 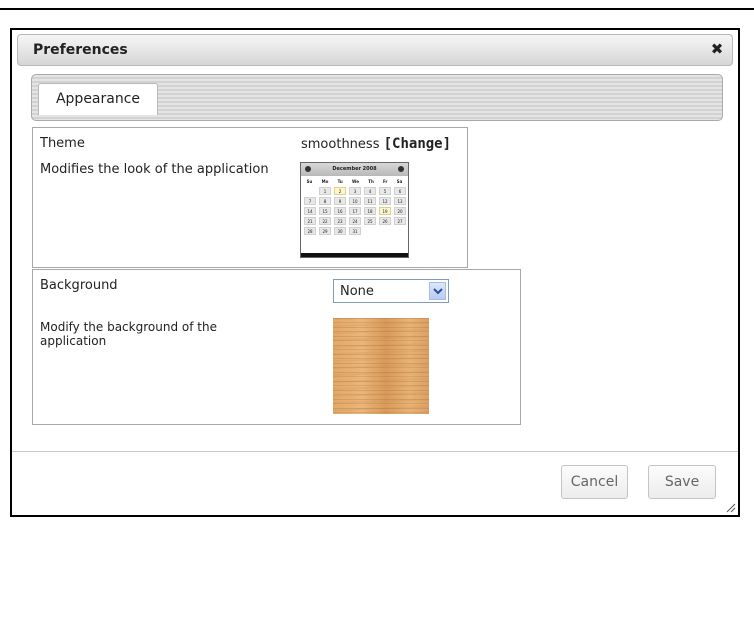 What do you see at coordinates (340, 191) in the screenshot?
I see `calendar-day: 2` at bounding box center [340, 191].